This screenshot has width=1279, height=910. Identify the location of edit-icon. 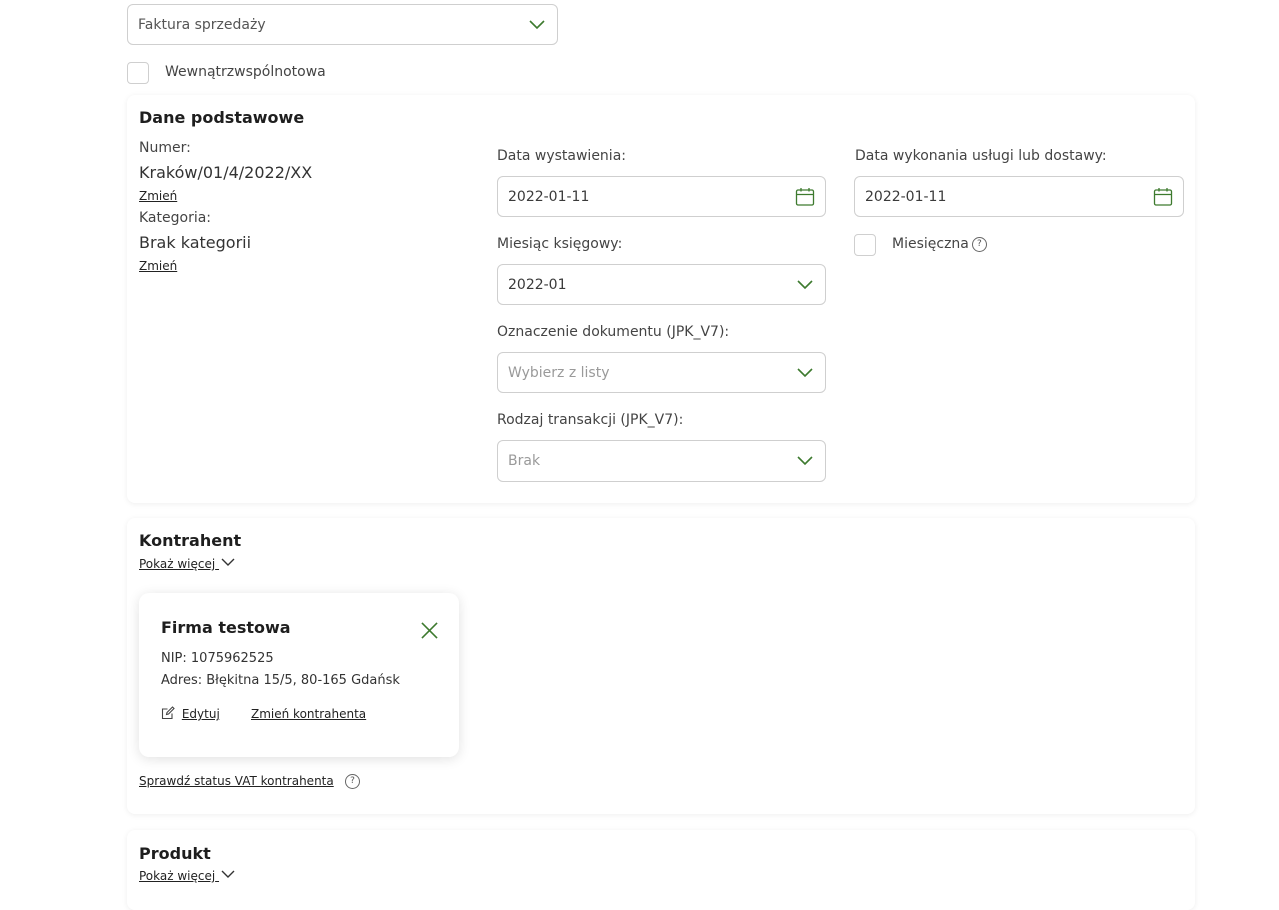
(168, 713).